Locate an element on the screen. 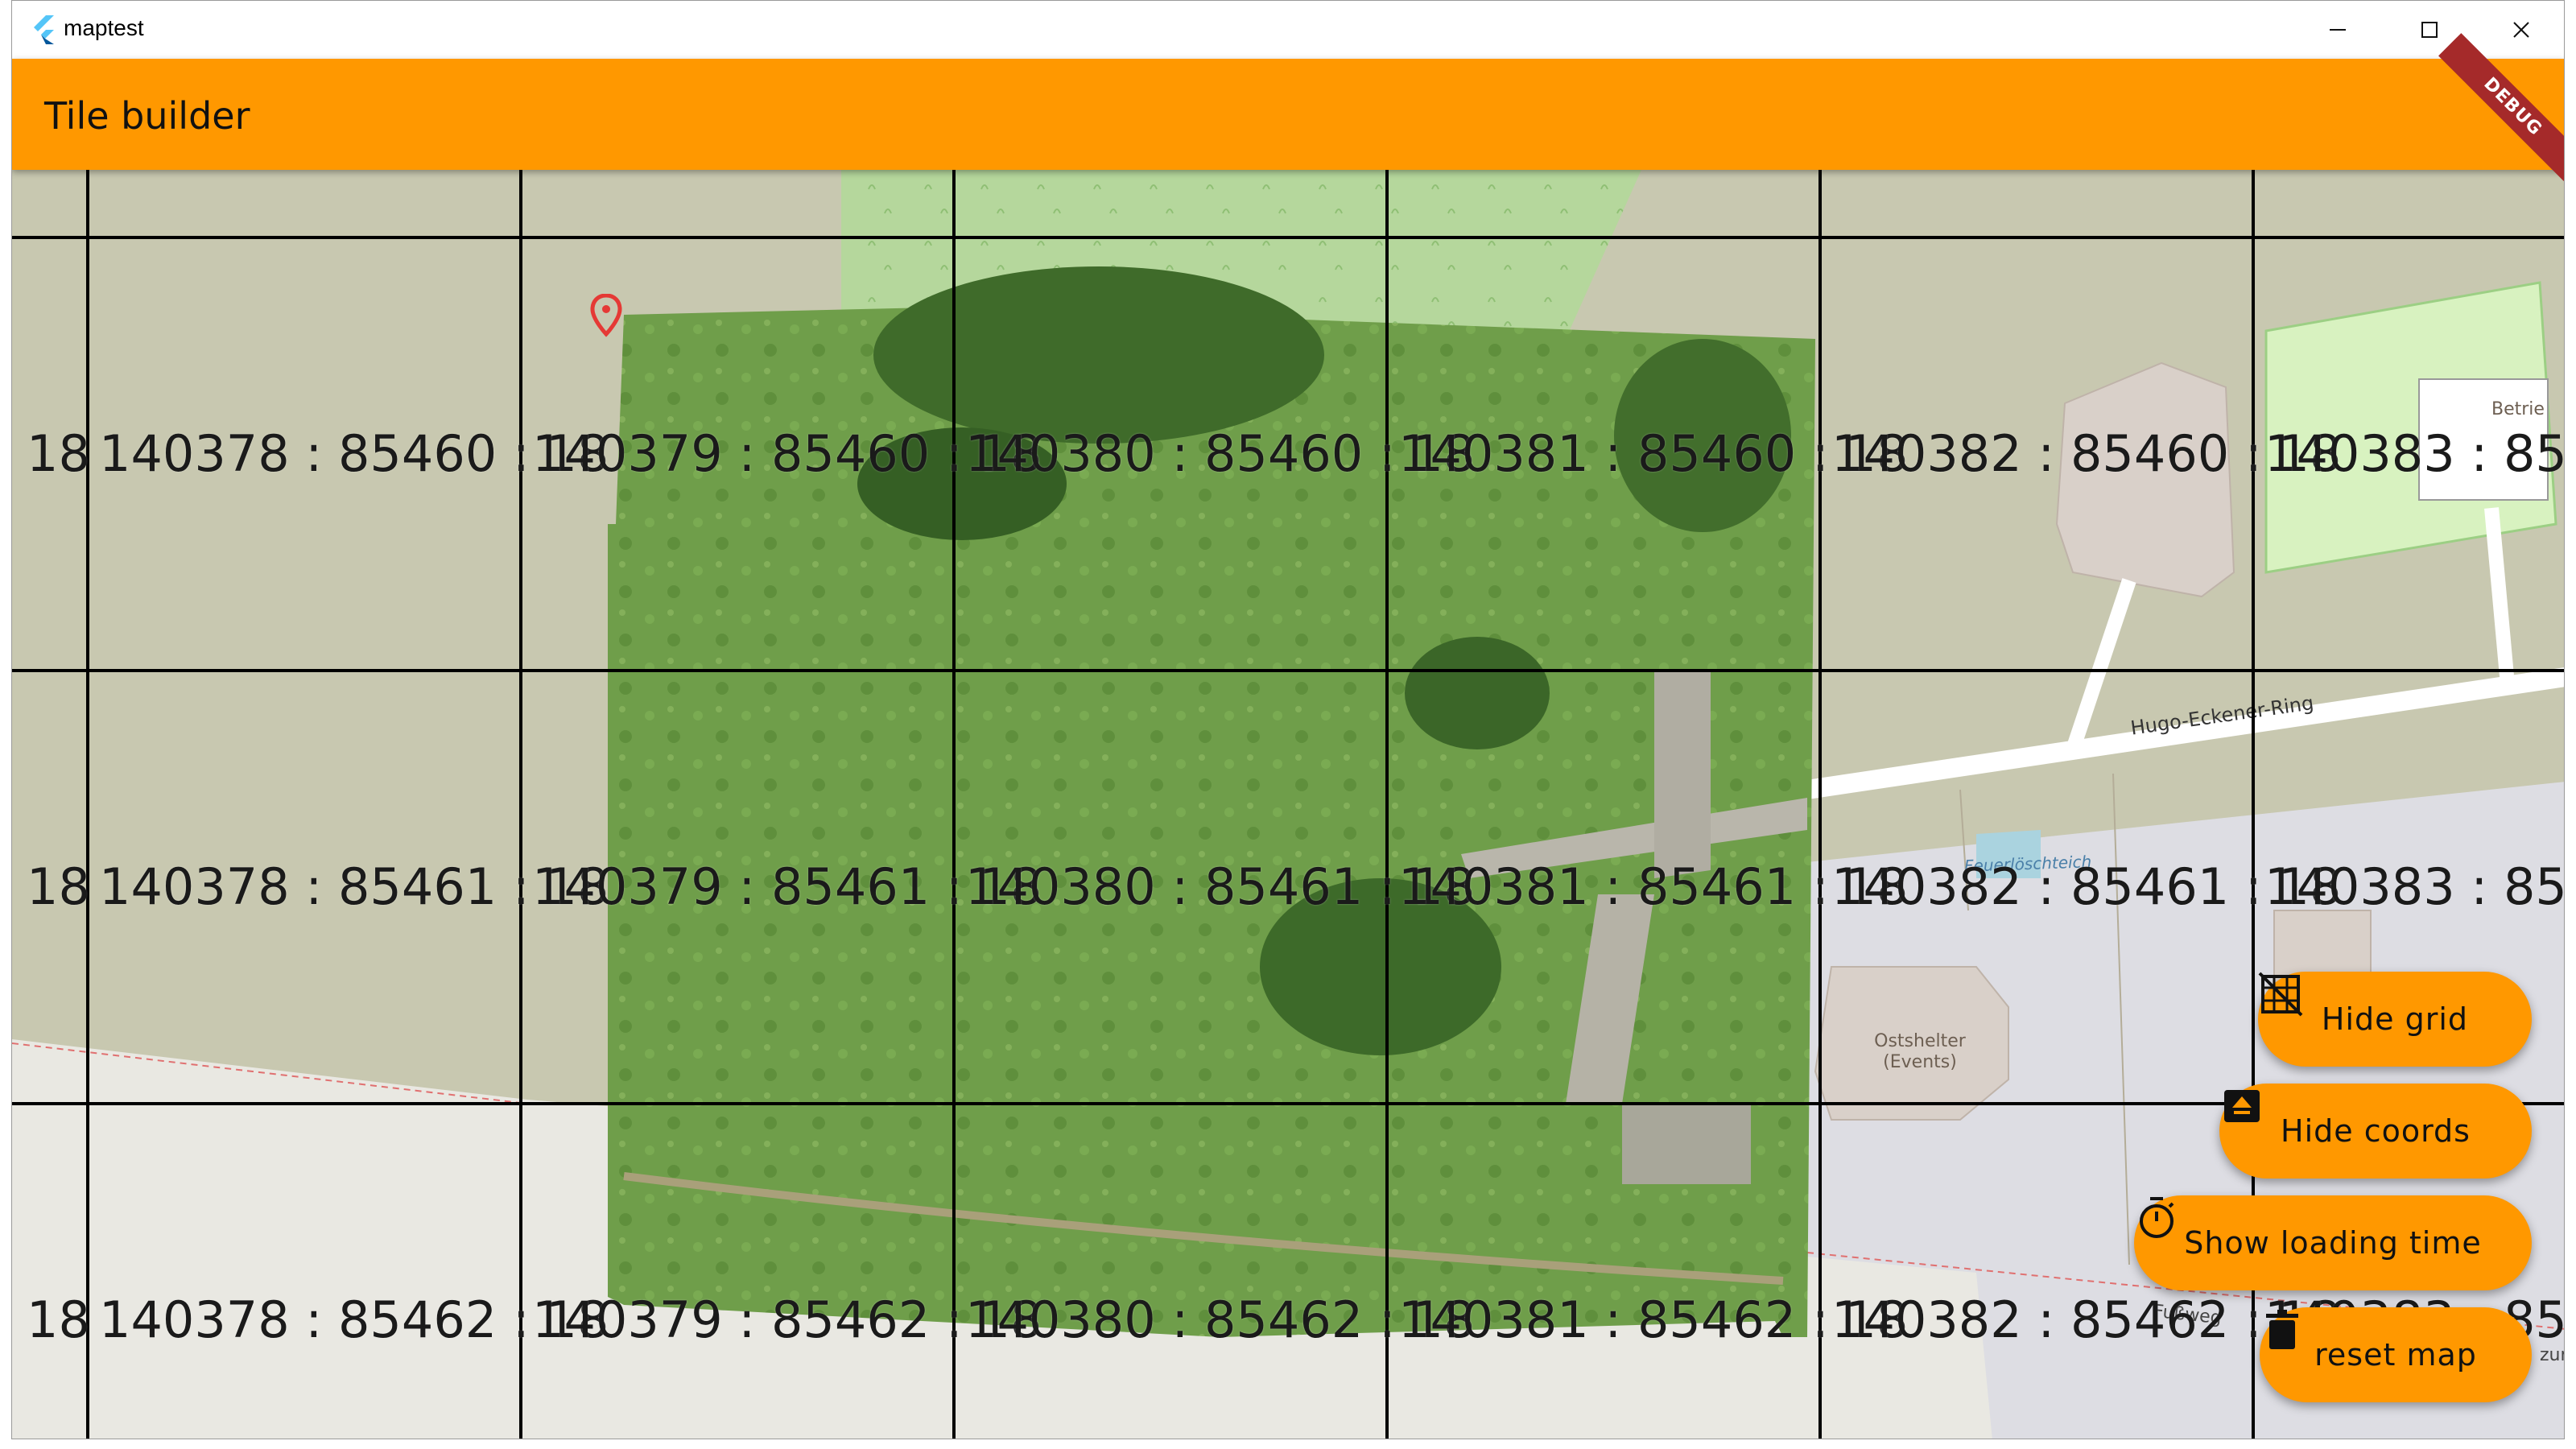 The height and width of the screenshot is (1449, 2576). hide-coords-label: Hide coords is located at coordinates (2376, 1131).